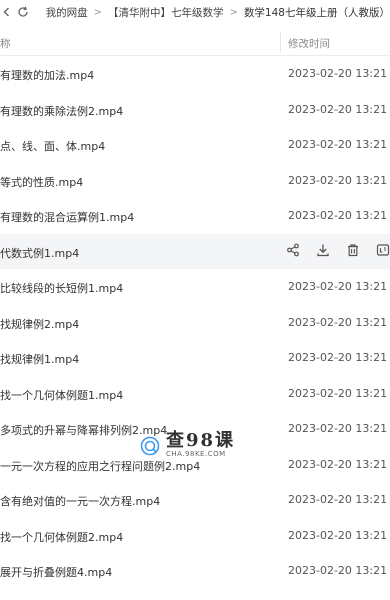 This screenshot has height=600, width=390. What do you see at coordinates (61, 395) in the screenshot?
I see `file-name: 找一个几何体例题1.mp4` at bounding box center [61, 395].